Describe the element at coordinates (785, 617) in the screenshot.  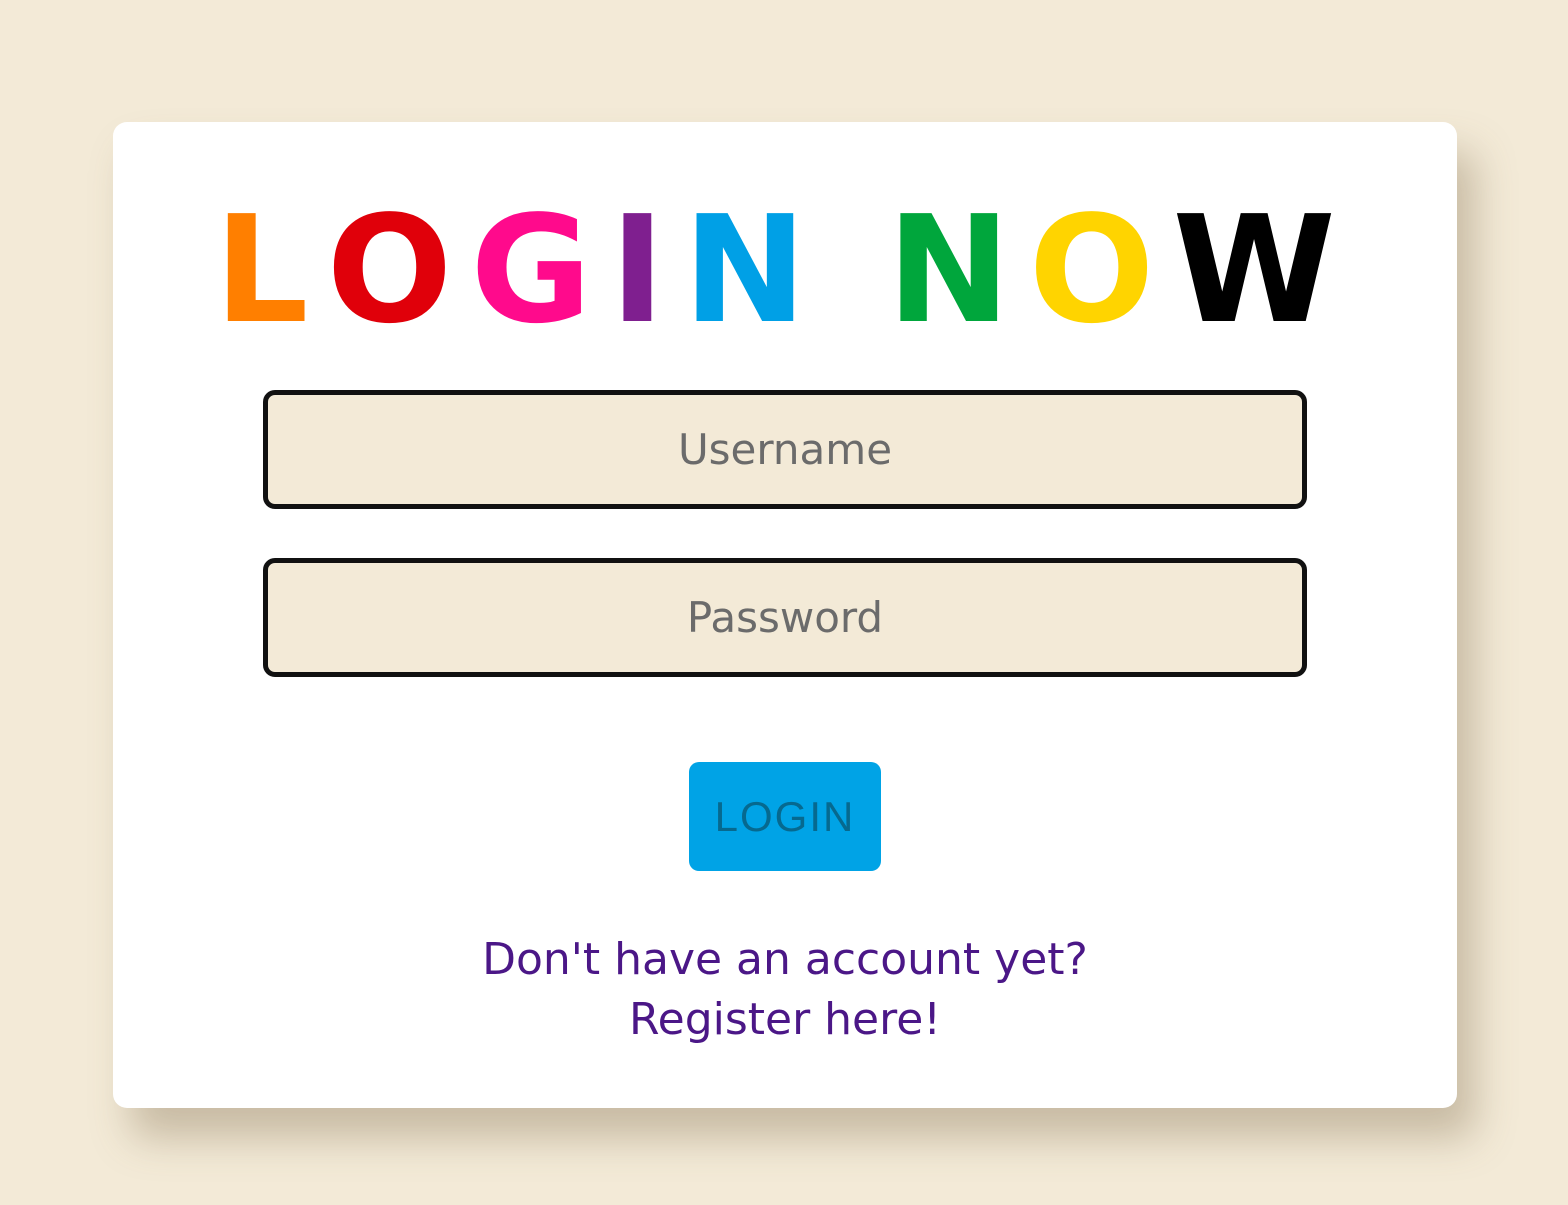
I see `password-input` at that location.